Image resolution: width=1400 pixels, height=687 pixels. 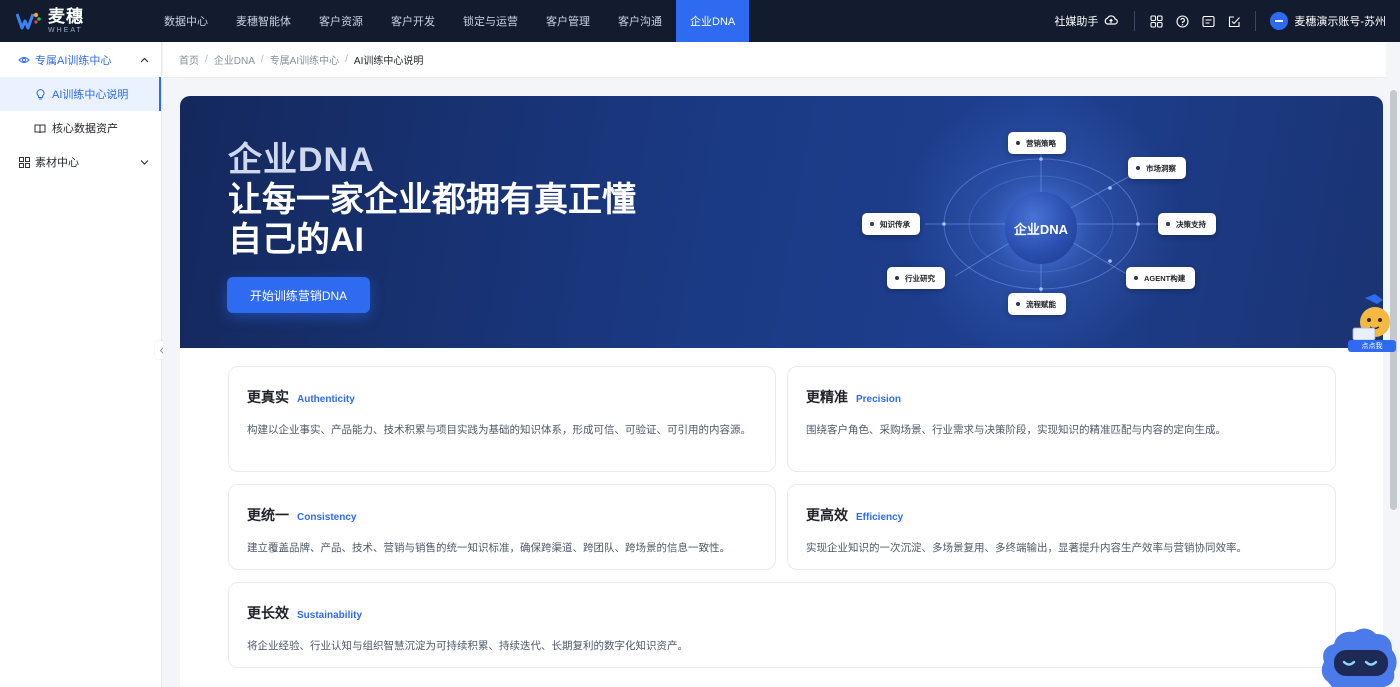 What do you see at coordinates (1076, 22) in the screenshot?
I see `media-helper-label: 社媒助手` at bounding box center [1076, 22].